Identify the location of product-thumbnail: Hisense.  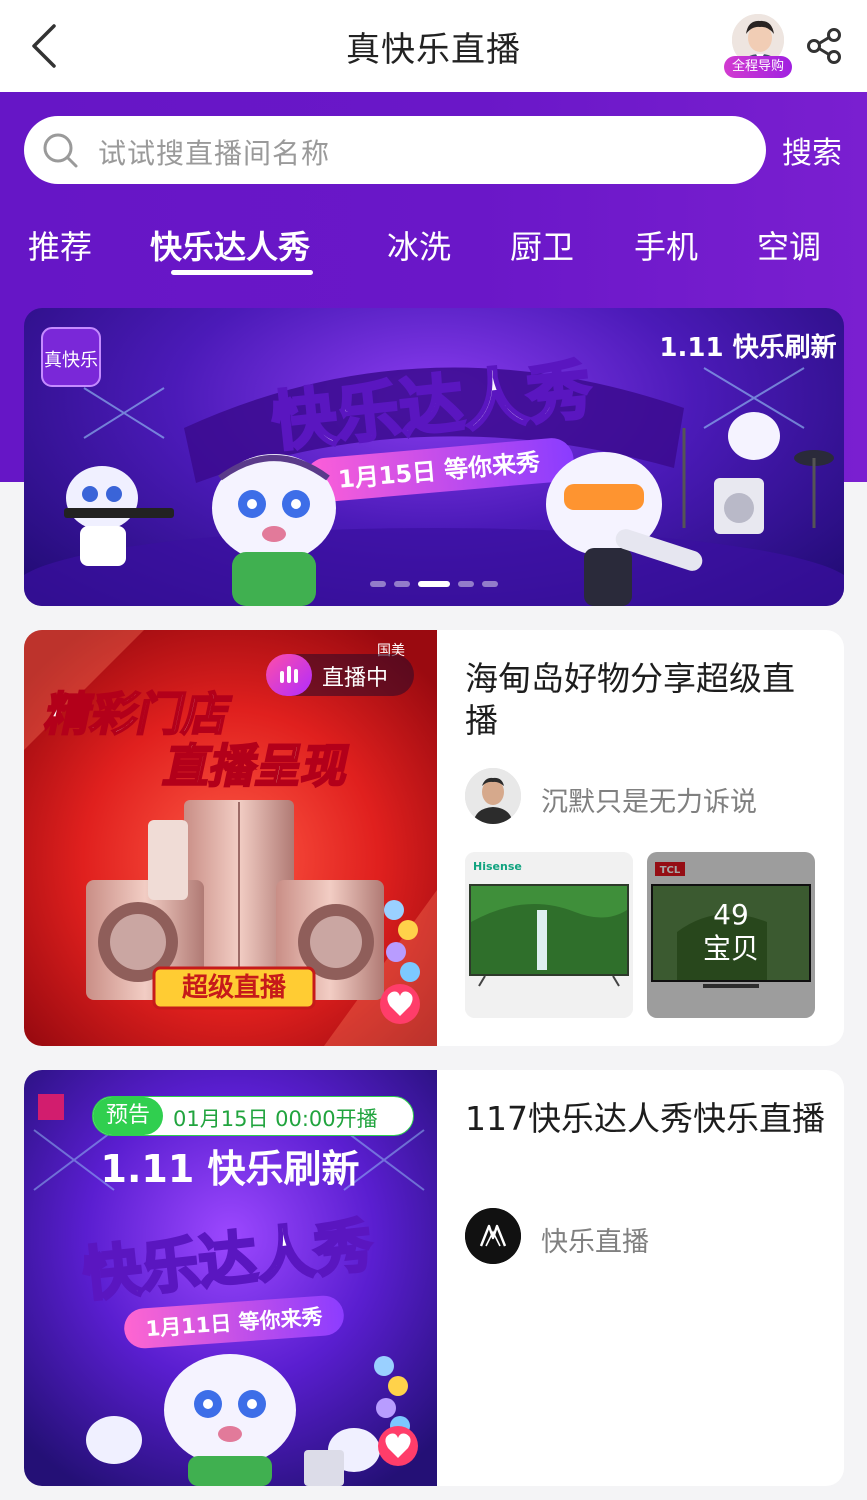
(549, 935).